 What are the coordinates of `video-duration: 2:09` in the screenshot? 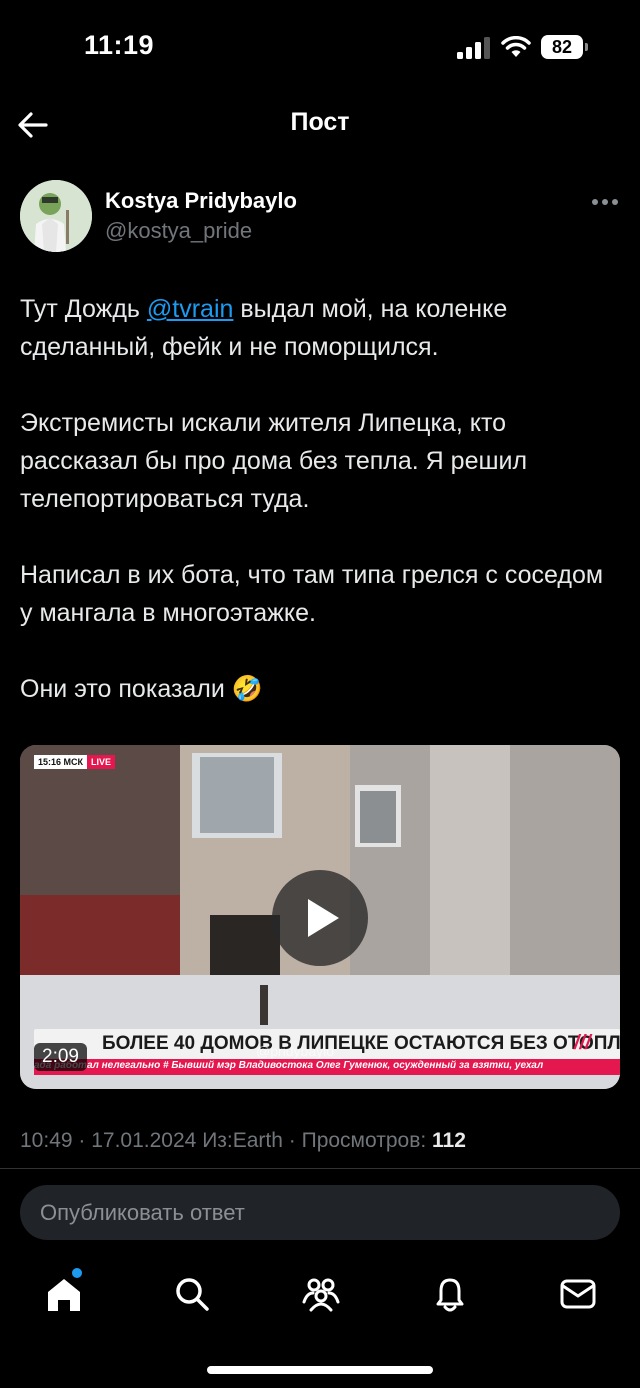 It's located at (60, 1057).